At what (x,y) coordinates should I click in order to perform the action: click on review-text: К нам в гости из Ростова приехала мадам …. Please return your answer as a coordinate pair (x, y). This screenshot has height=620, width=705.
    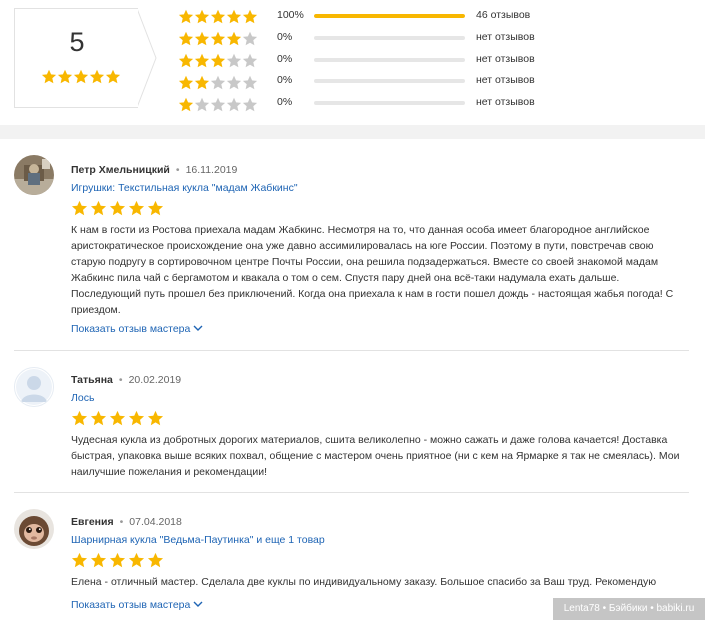
    Looking at the image, I should click on (372, 270).